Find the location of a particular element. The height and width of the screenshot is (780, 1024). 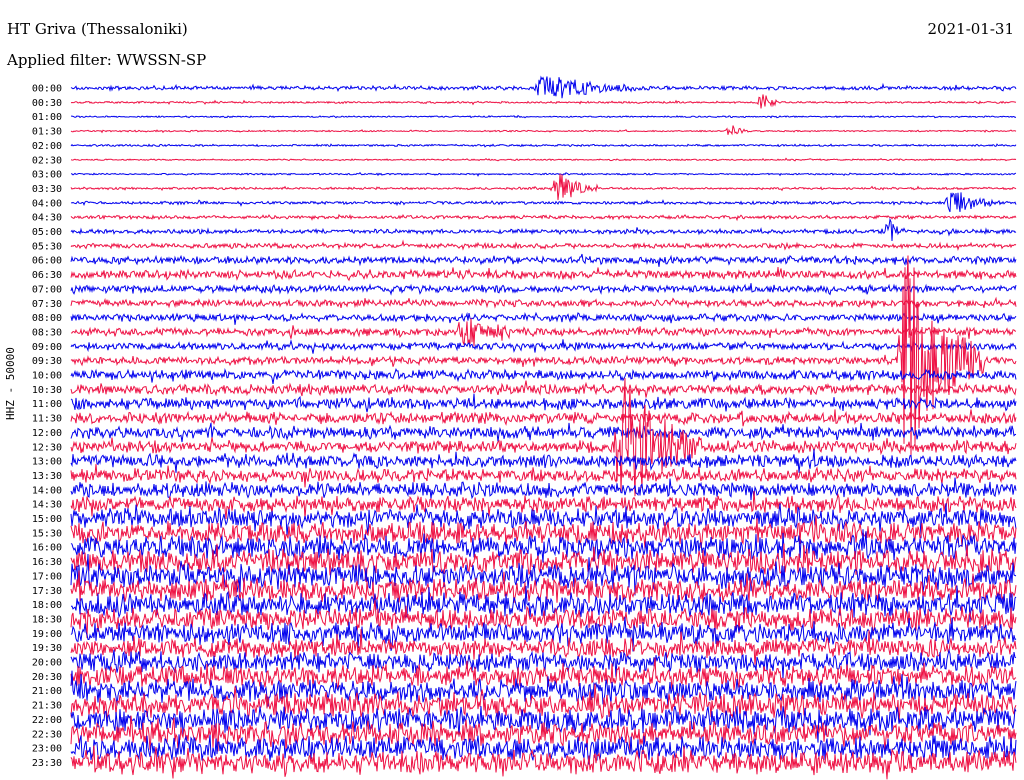

row-time-label: 20:00 is located at coordinates (47, 663).